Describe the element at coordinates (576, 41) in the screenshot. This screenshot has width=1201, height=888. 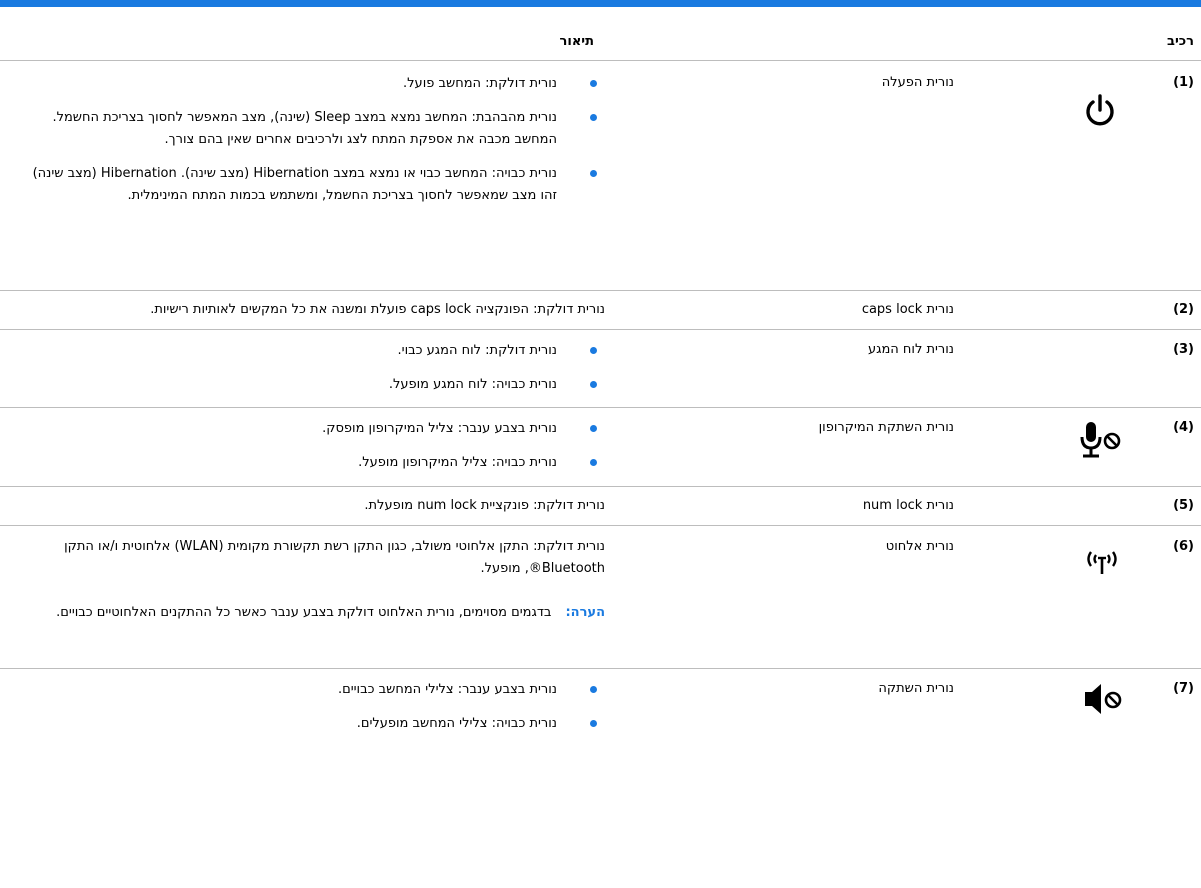
I see `header-description: תיאור` at that location.